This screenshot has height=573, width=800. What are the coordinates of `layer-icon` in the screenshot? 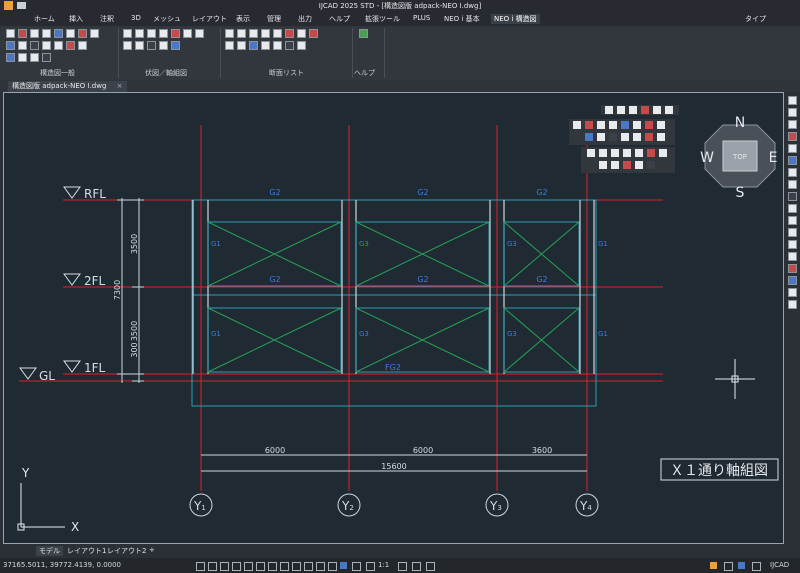 It's located at (10, 57).